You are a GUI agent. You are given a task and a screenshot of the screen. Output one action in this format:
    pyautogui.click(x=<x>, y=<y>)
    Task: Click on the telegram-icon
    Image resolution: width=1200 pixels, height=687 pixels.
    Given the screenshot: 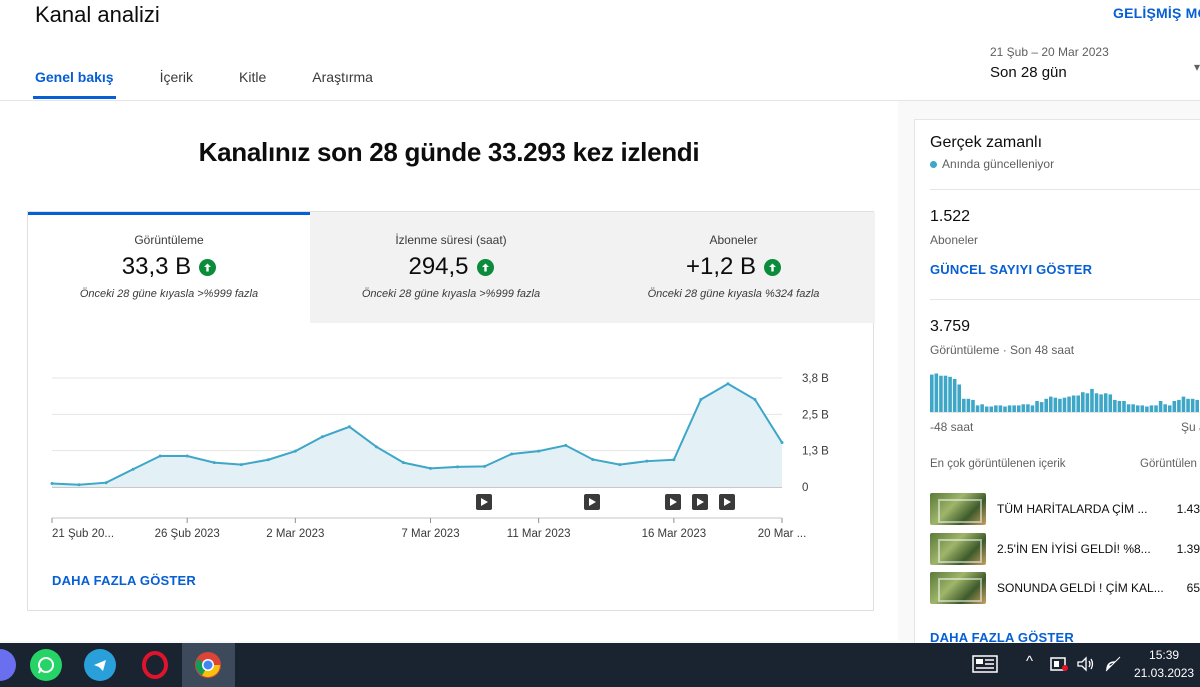 What is the action you would take?
    pyautogui.click(x=100, y=665)
    